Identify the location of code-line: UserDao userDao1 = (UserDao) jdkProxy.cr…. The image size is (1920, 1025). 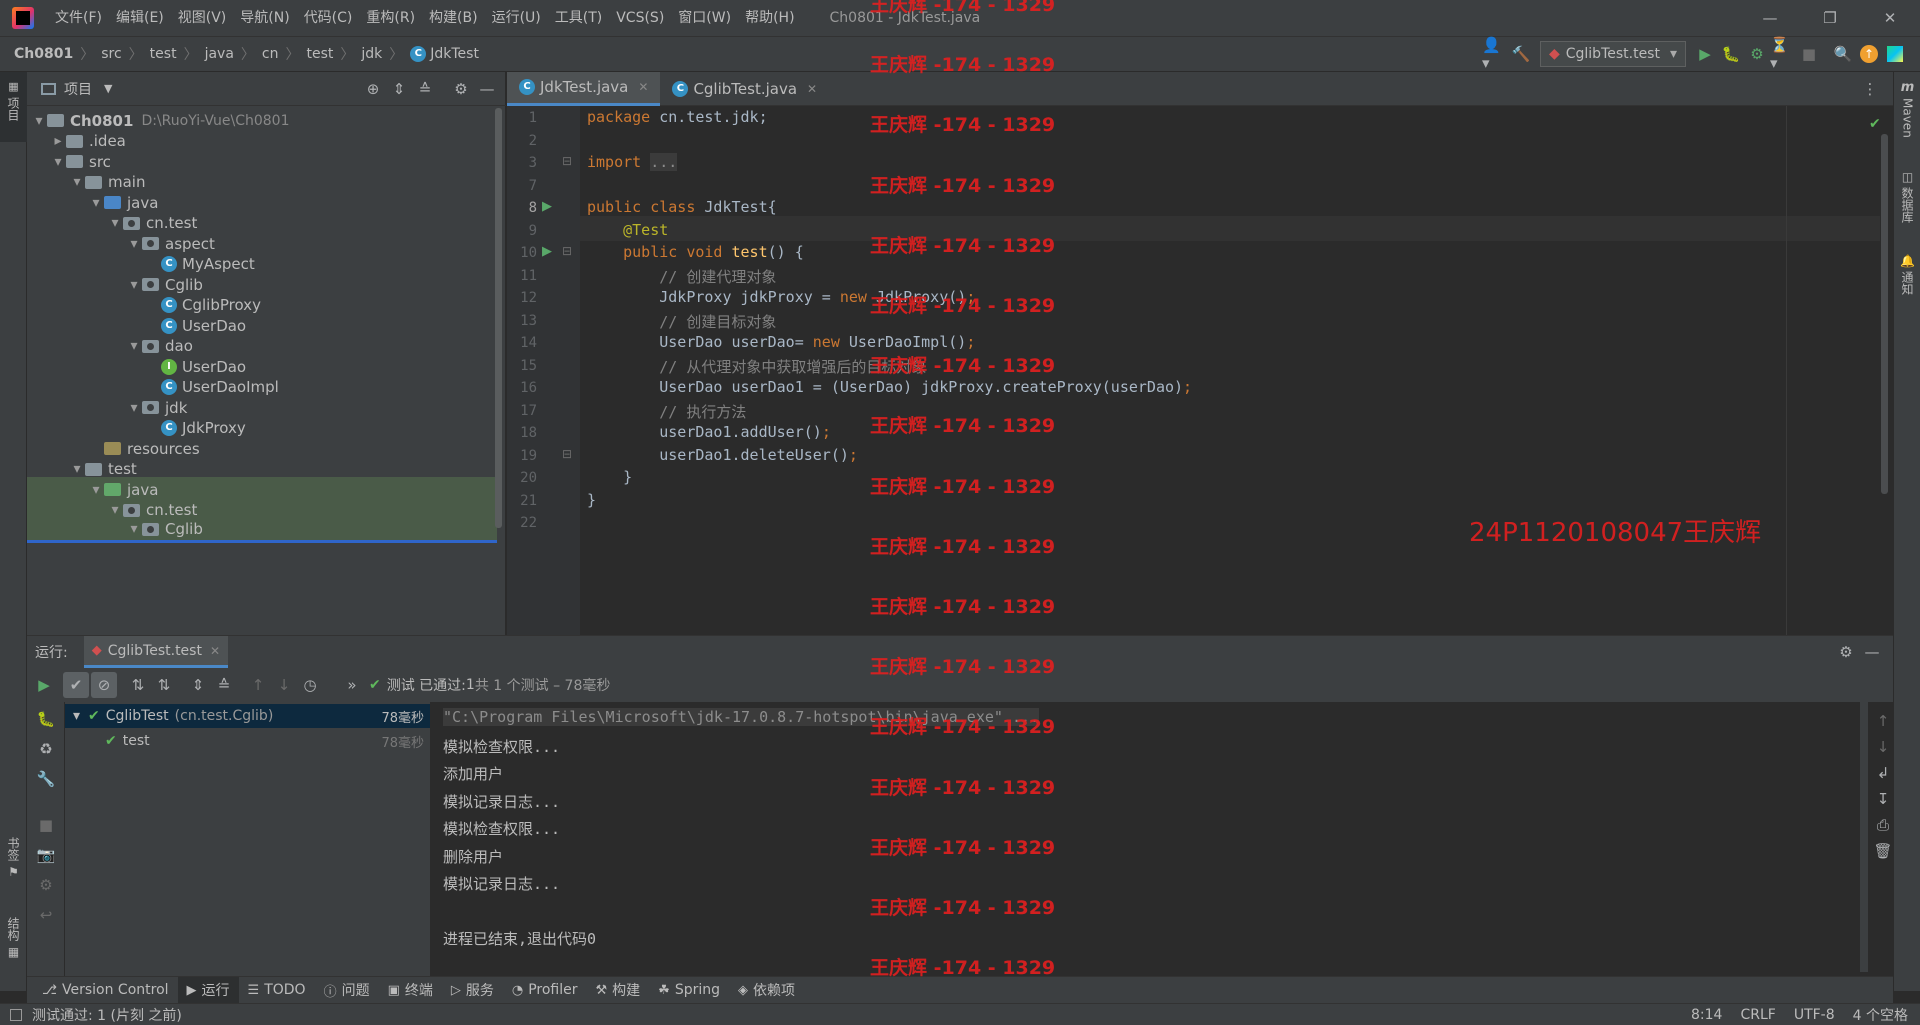
(889, 387).